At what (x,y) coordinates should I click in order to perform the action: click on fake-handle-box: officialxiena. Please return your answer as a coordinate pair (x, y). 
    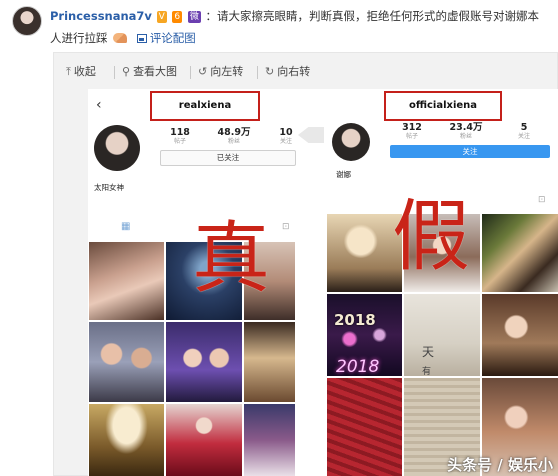
    Looking at the image, I should click on (443, 106).